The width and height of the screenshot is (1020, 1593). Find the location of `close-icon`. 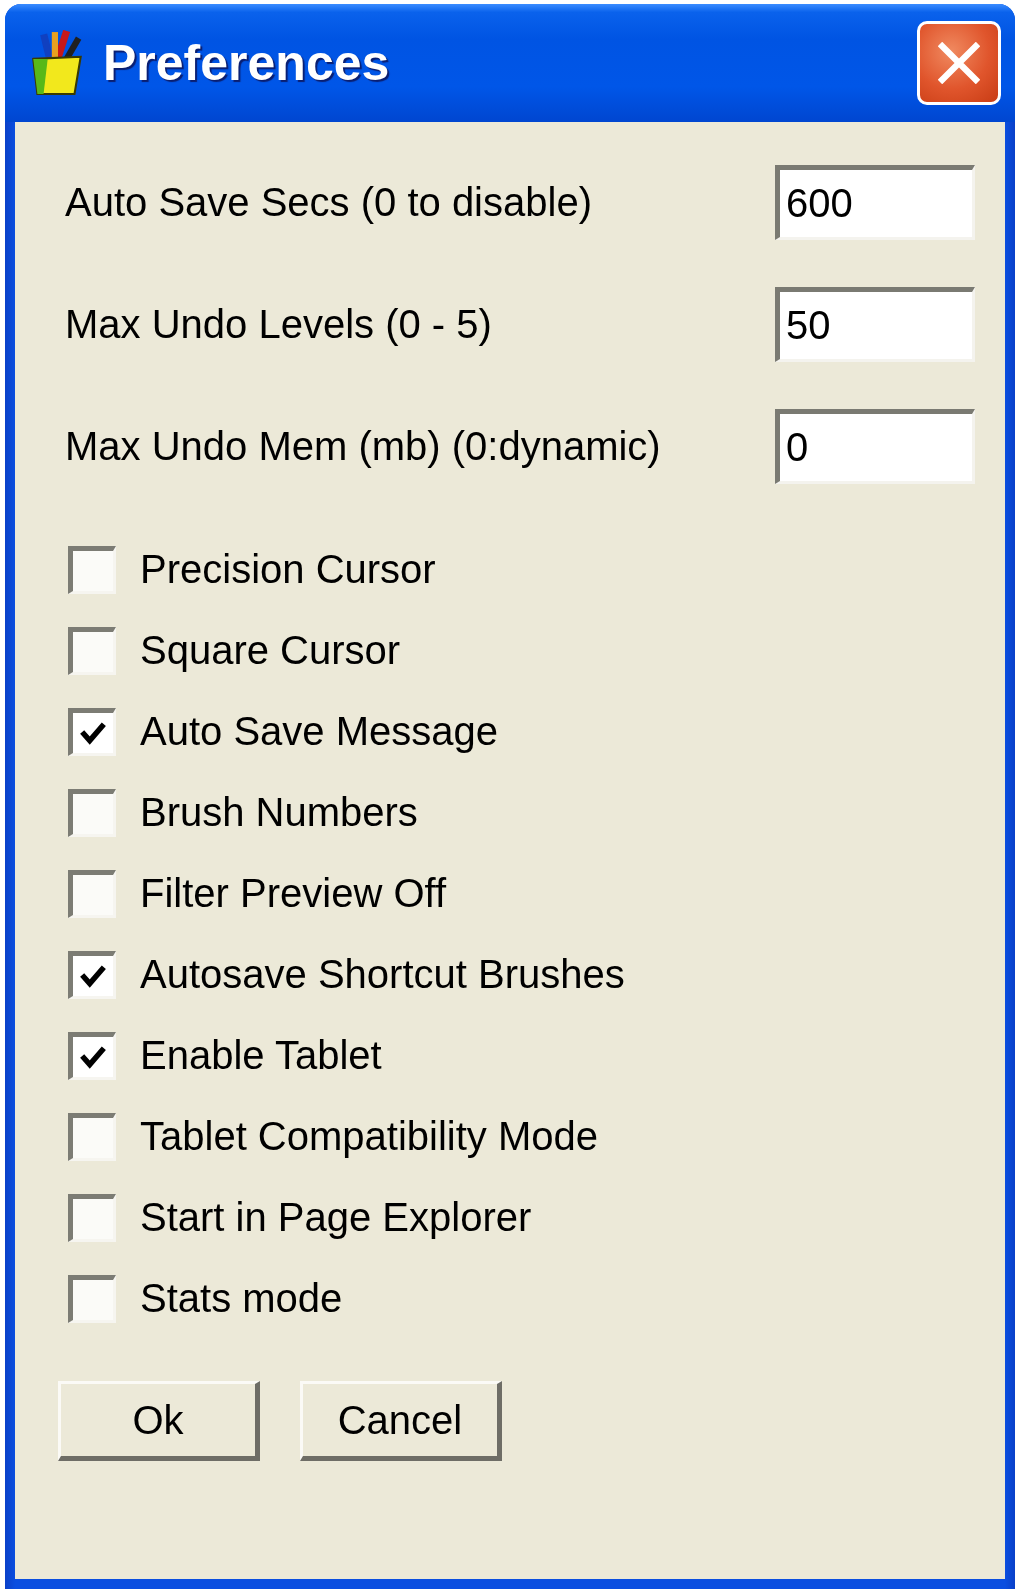

close-icon is located at coordinates (959, 63).